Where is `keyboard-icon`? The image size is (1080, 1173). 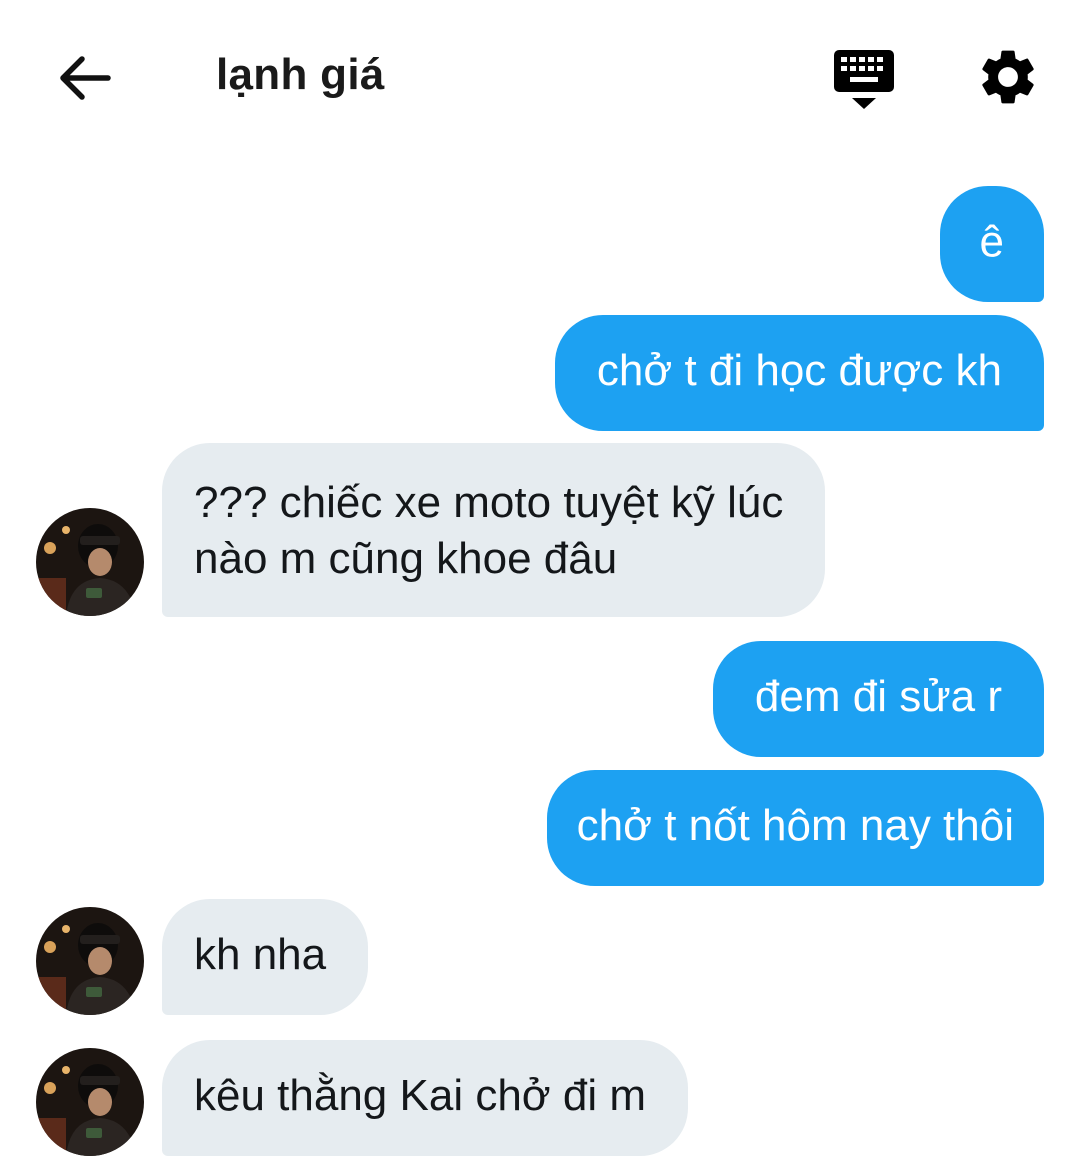 keyboard-icon is located at coordinates (864, 79).